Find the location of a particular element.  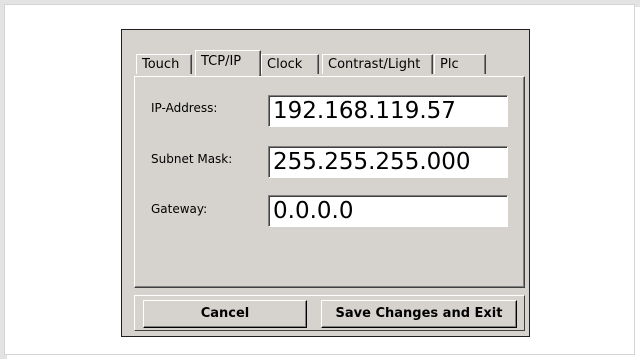

save-and-exit-button: Save Changes and Exit is located at coordinates (419, 314).